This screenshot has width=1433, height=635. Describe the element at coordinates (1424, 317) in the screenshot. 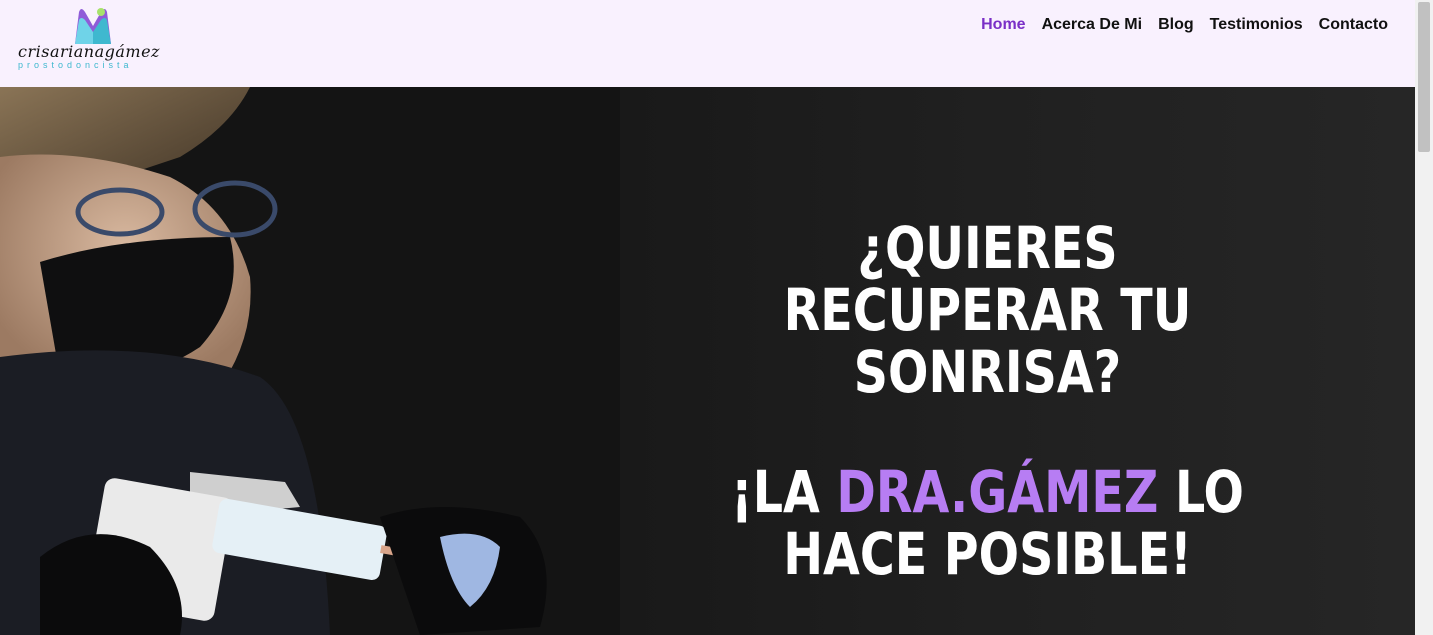

I see `page-scrollbar` at that location.